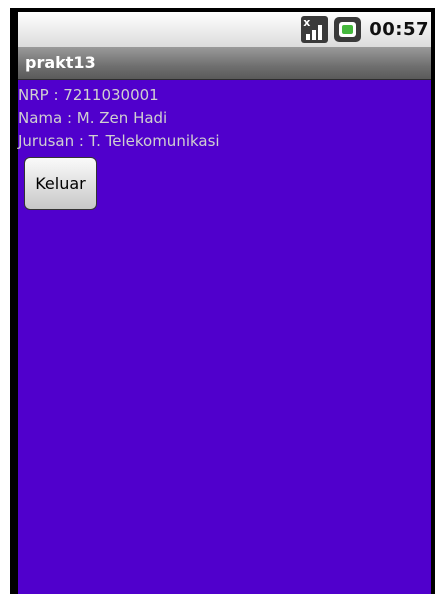 The height and width of the screenshot is (594, 435). I want to click on status-clock: 00:57, so click(399, 29).